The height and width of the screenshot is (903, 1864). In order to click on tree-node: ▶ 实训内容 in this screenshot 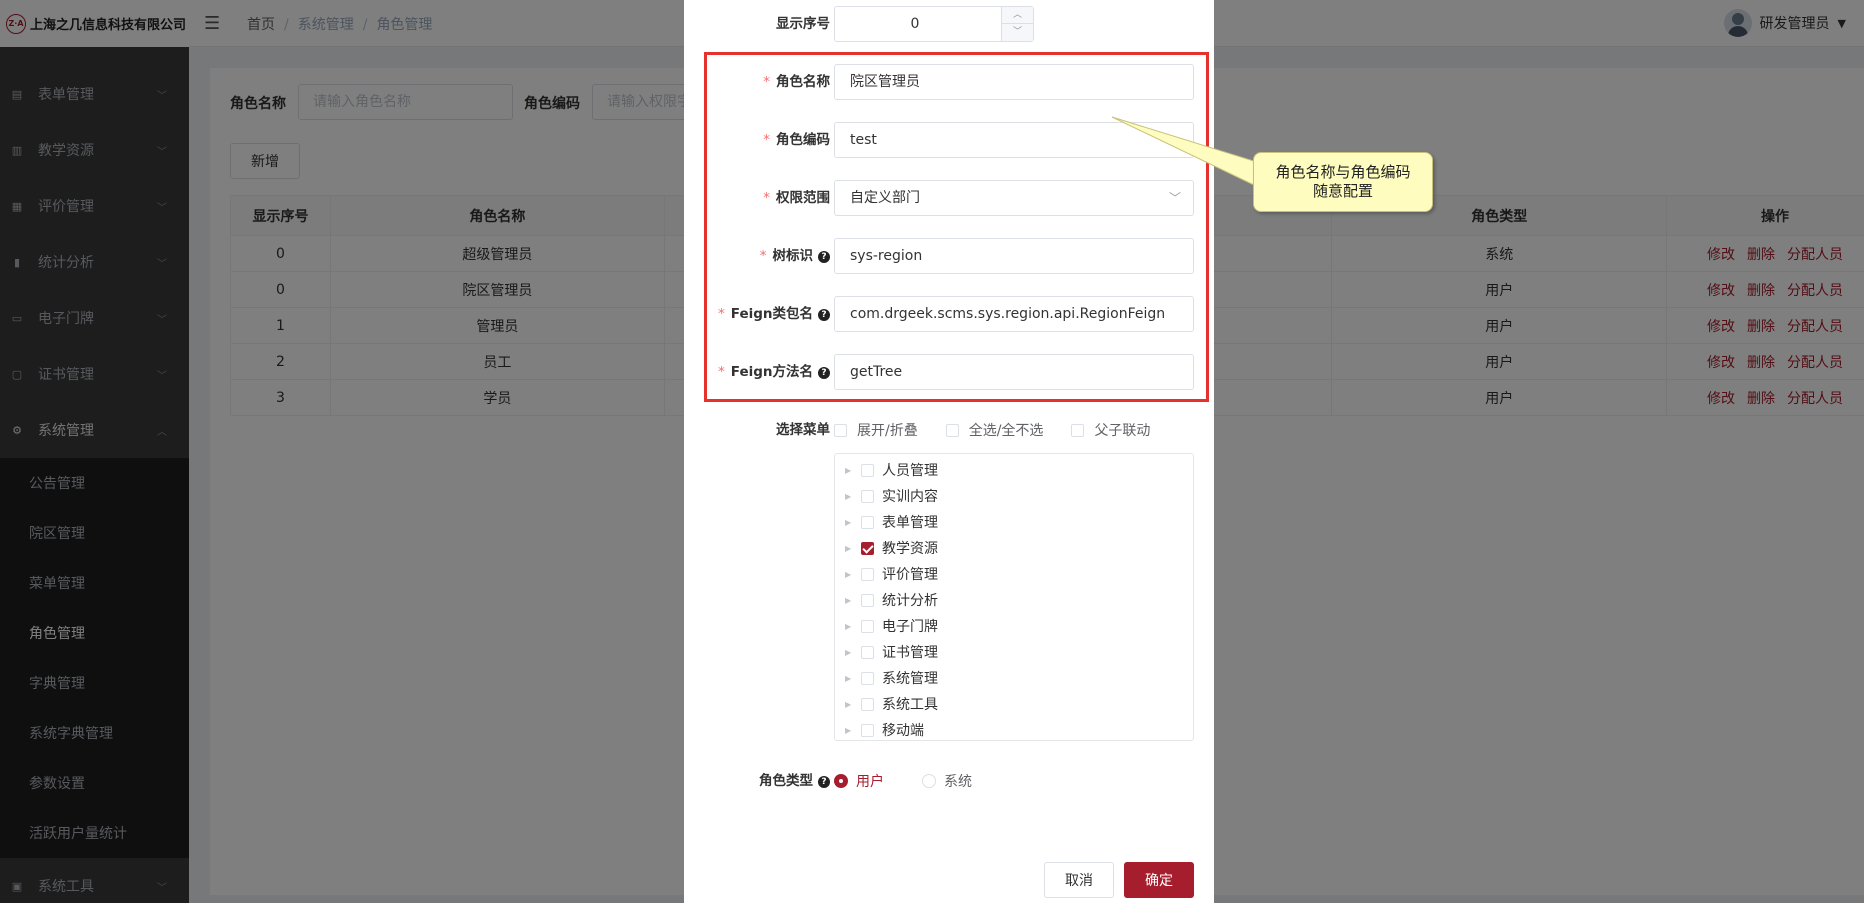, I will do `click(1014, 496)`.